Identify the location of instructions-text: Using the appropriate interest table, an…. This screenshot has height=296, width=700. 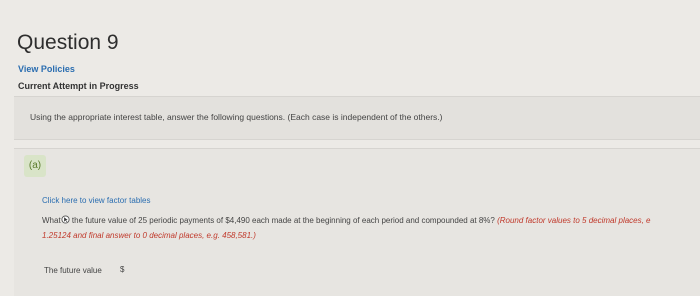
(236, 117).